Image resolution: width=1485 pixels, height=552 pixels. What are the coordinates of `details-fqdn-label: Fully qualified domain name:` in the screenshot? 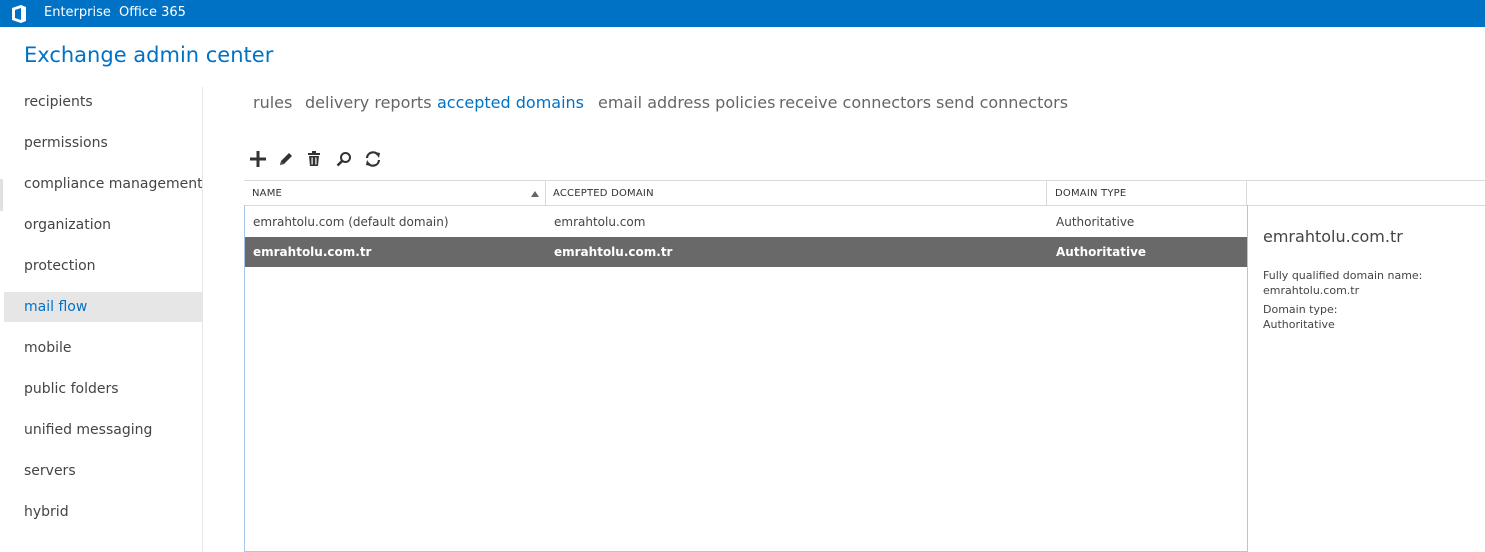 It's located at (1343, 275).